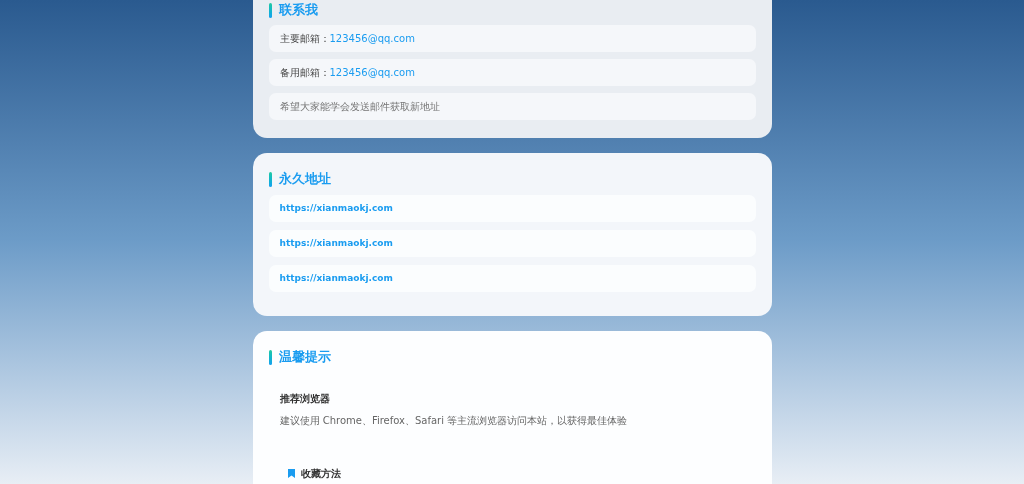  I want to click on note-text: 希望大家能学会发送邮件获取新地址, so click(359, 107).